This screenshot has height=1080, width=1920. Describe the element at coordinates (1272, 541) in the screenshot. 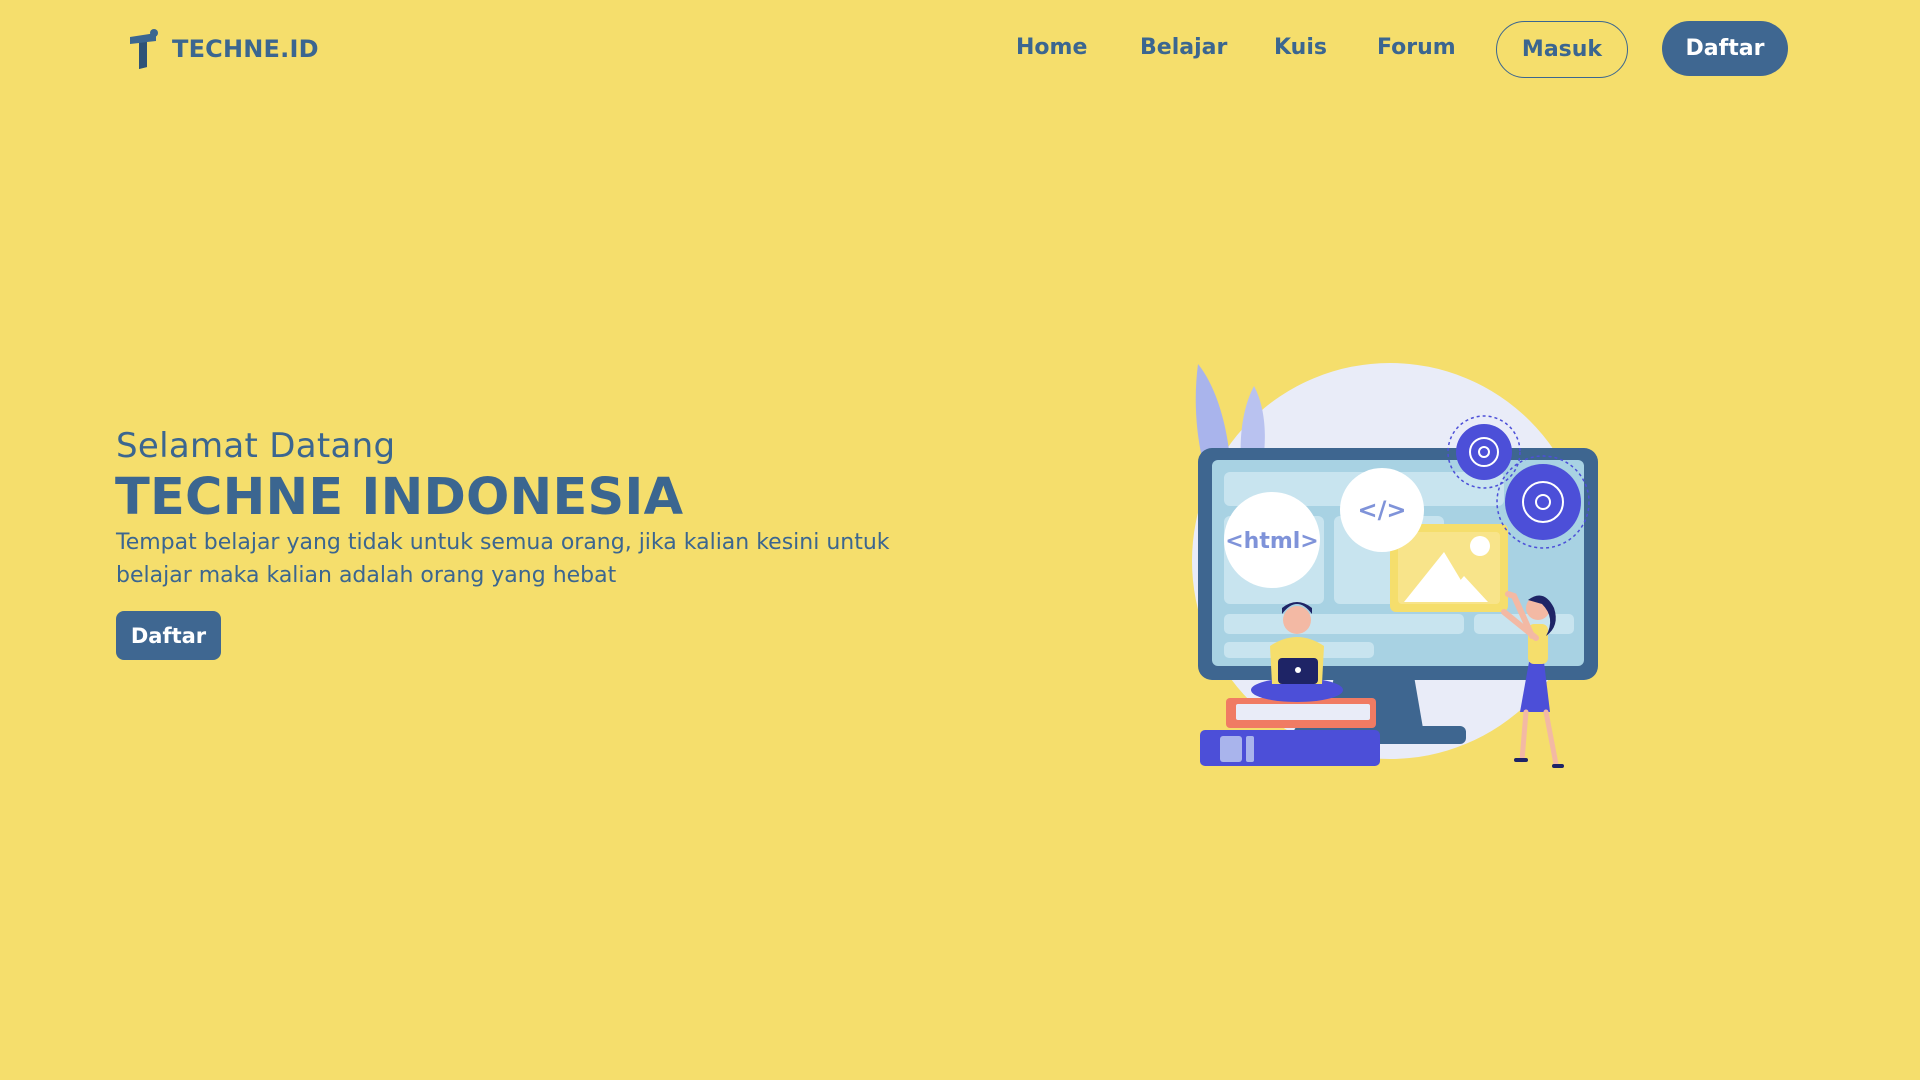

I see `html-tag-text: <html>` at that location.